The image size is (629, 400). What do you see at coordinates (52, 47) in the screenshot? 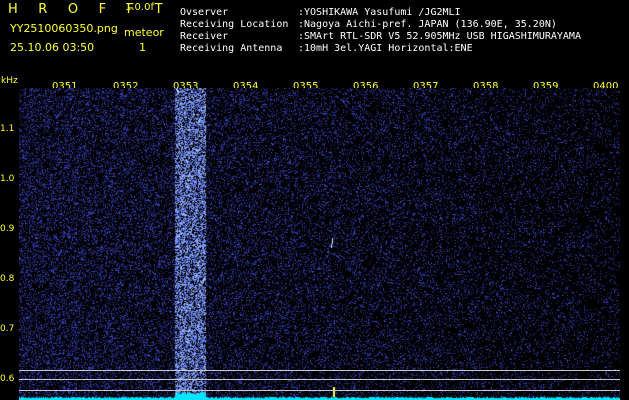
I see `datetime-label: 25.10.06 03:50` at bounding box center [52, 47].